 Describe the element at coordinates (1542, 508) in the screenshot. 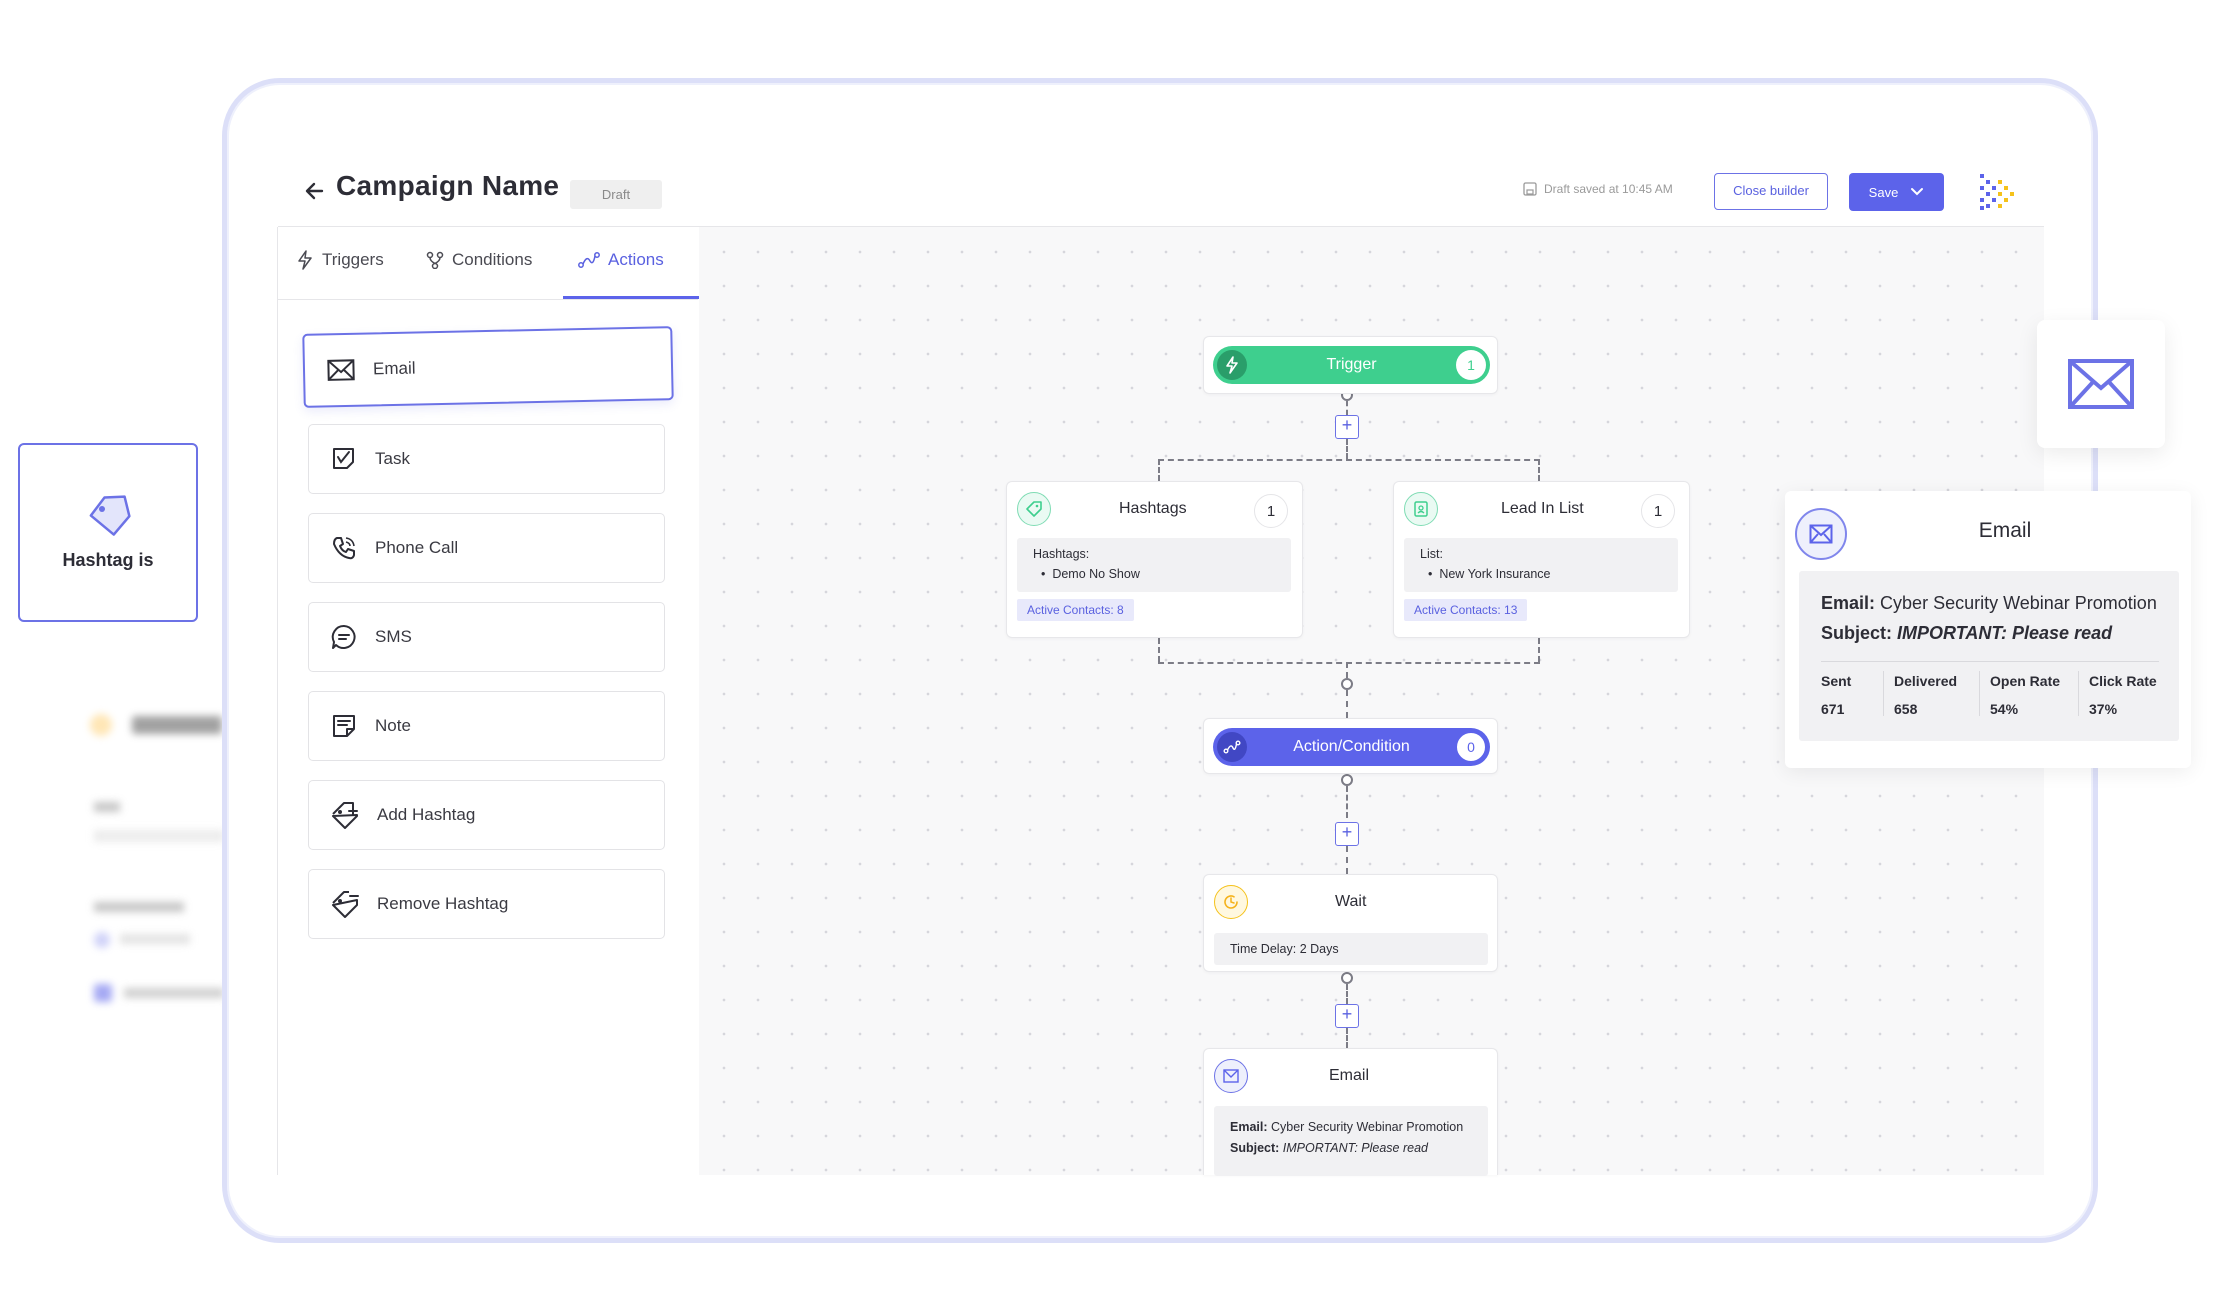

I see `node-title: Lead In List` at that location.